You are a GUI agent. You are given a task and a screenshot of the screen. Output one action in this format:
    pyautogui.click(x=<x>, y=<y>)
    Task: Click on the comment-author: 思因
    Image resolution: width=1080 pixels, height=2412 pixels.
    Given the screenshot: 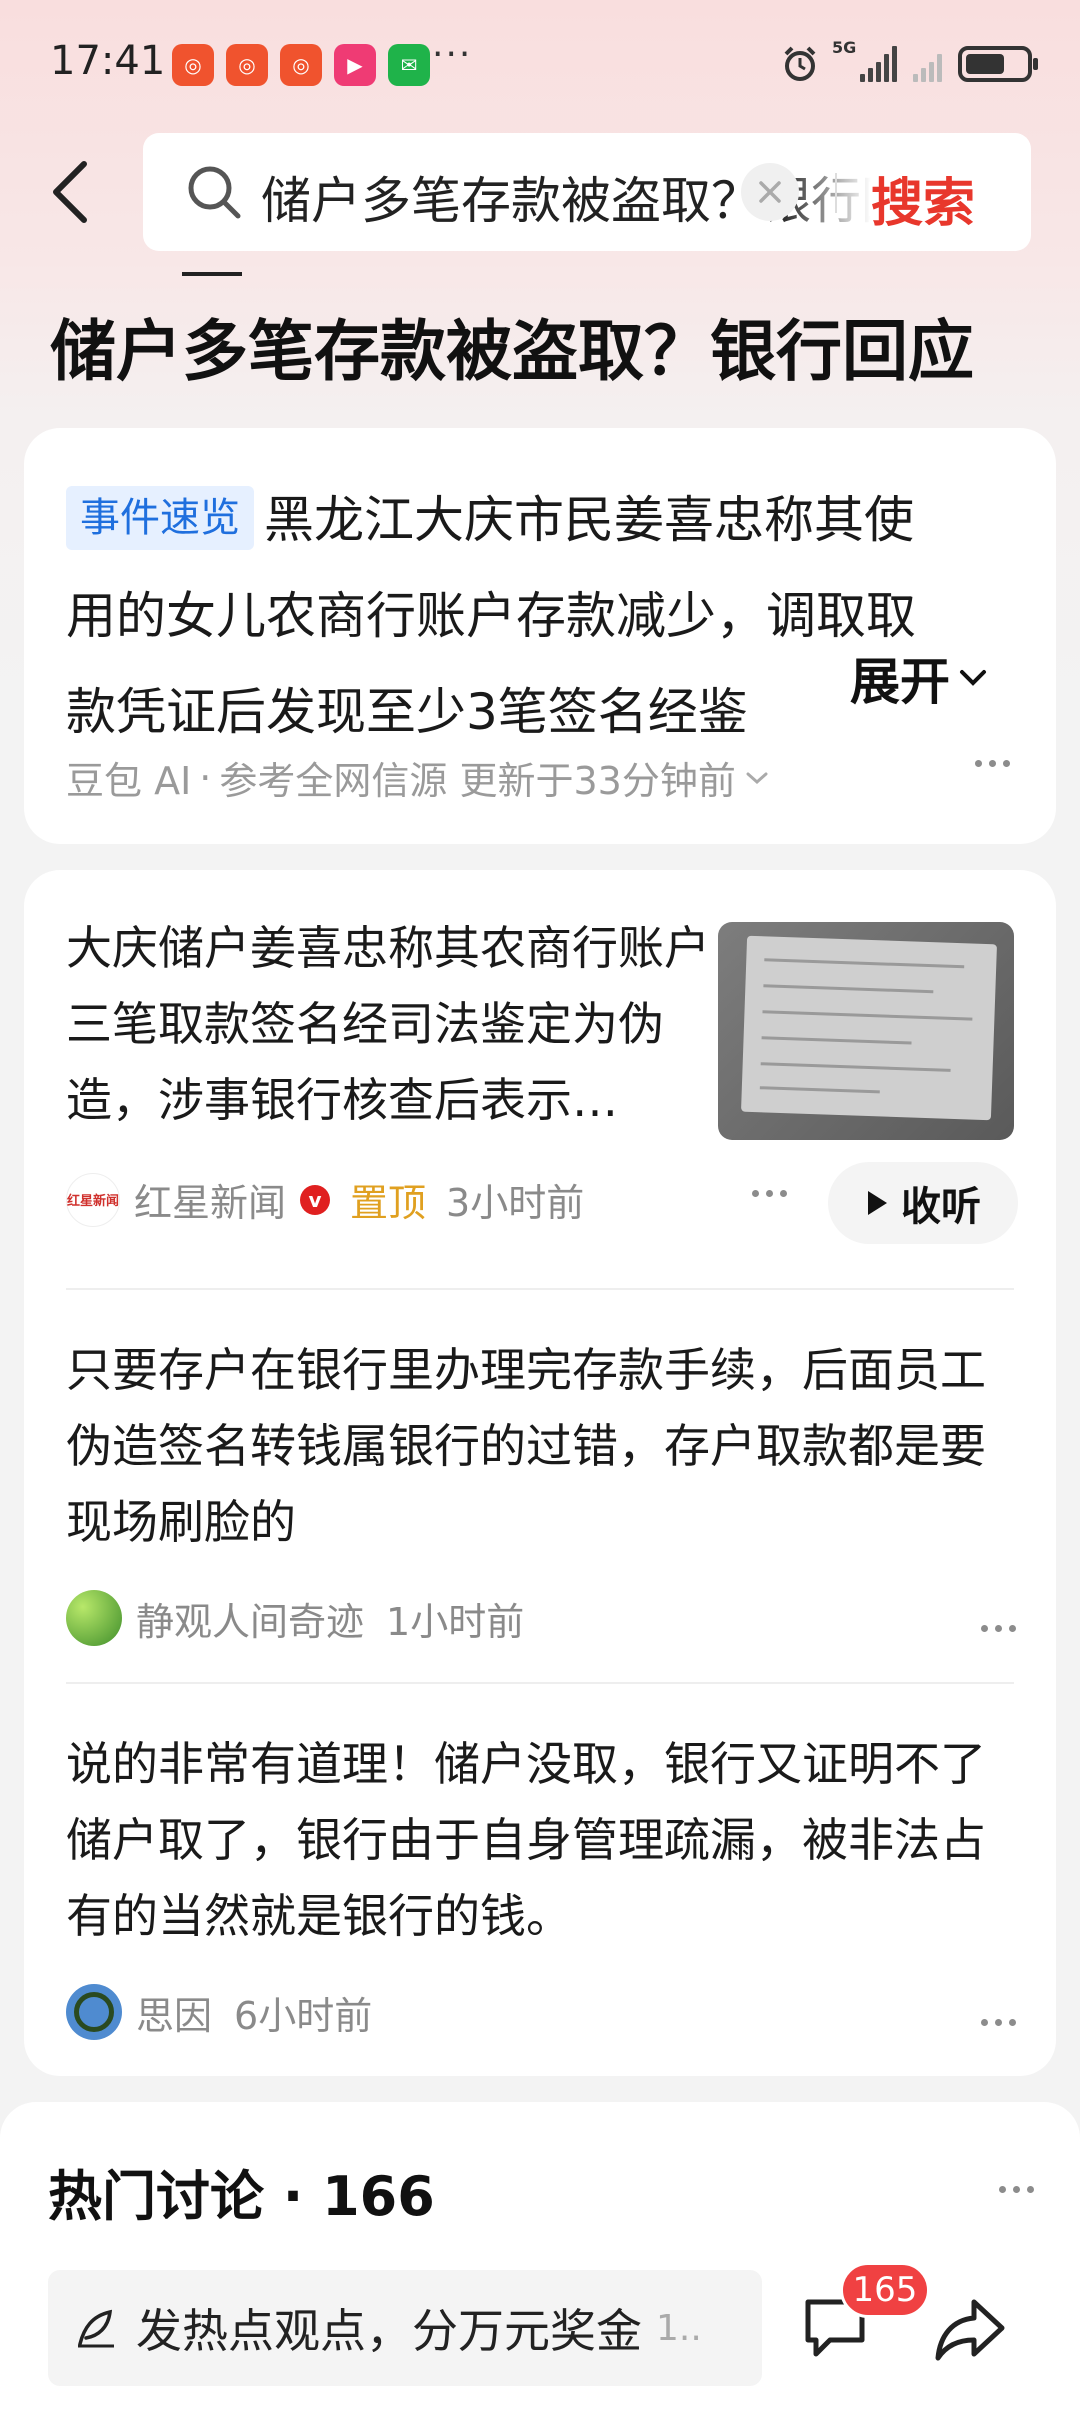 What is the action you would take?
    pyautogui.click(x=174, y=2012)
    